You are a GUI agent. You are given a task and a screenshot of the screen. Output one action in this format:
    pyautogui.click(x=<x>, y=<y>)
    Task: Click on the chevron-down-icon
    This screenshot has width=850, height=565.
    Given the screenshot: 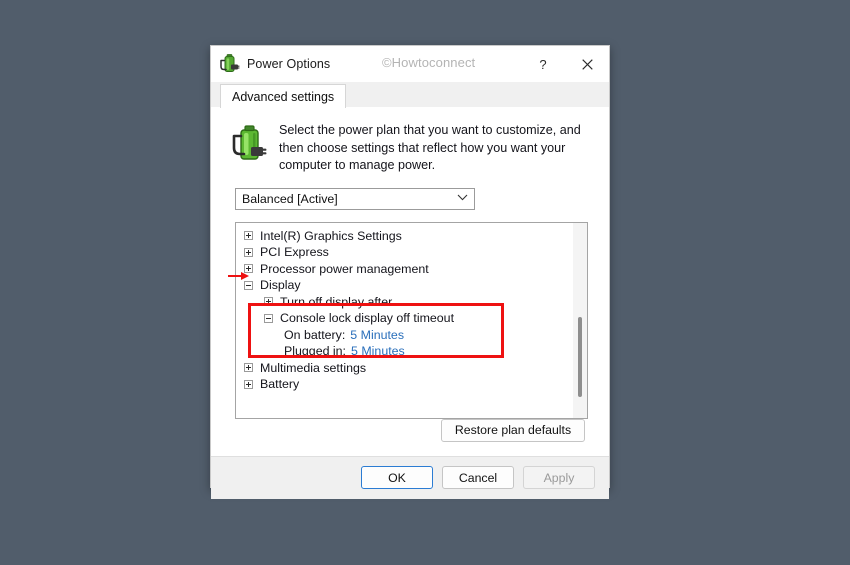 What is the action you would take?
    pyautogui.click(x=462, y=198)
    